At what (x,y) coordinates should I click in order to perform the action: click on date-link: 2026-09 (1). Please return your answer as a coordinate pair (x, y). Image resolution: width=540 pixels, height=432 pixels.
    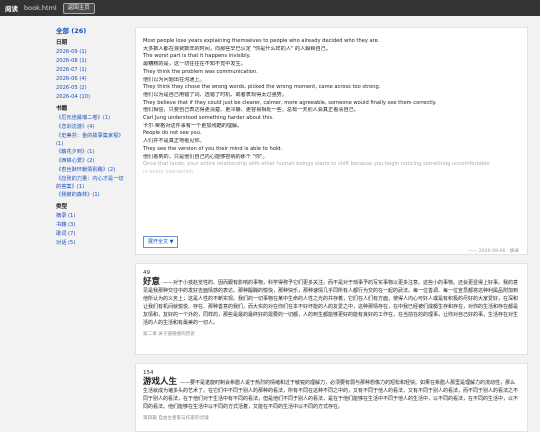
    Looking at the image, I should click on (91, 52).